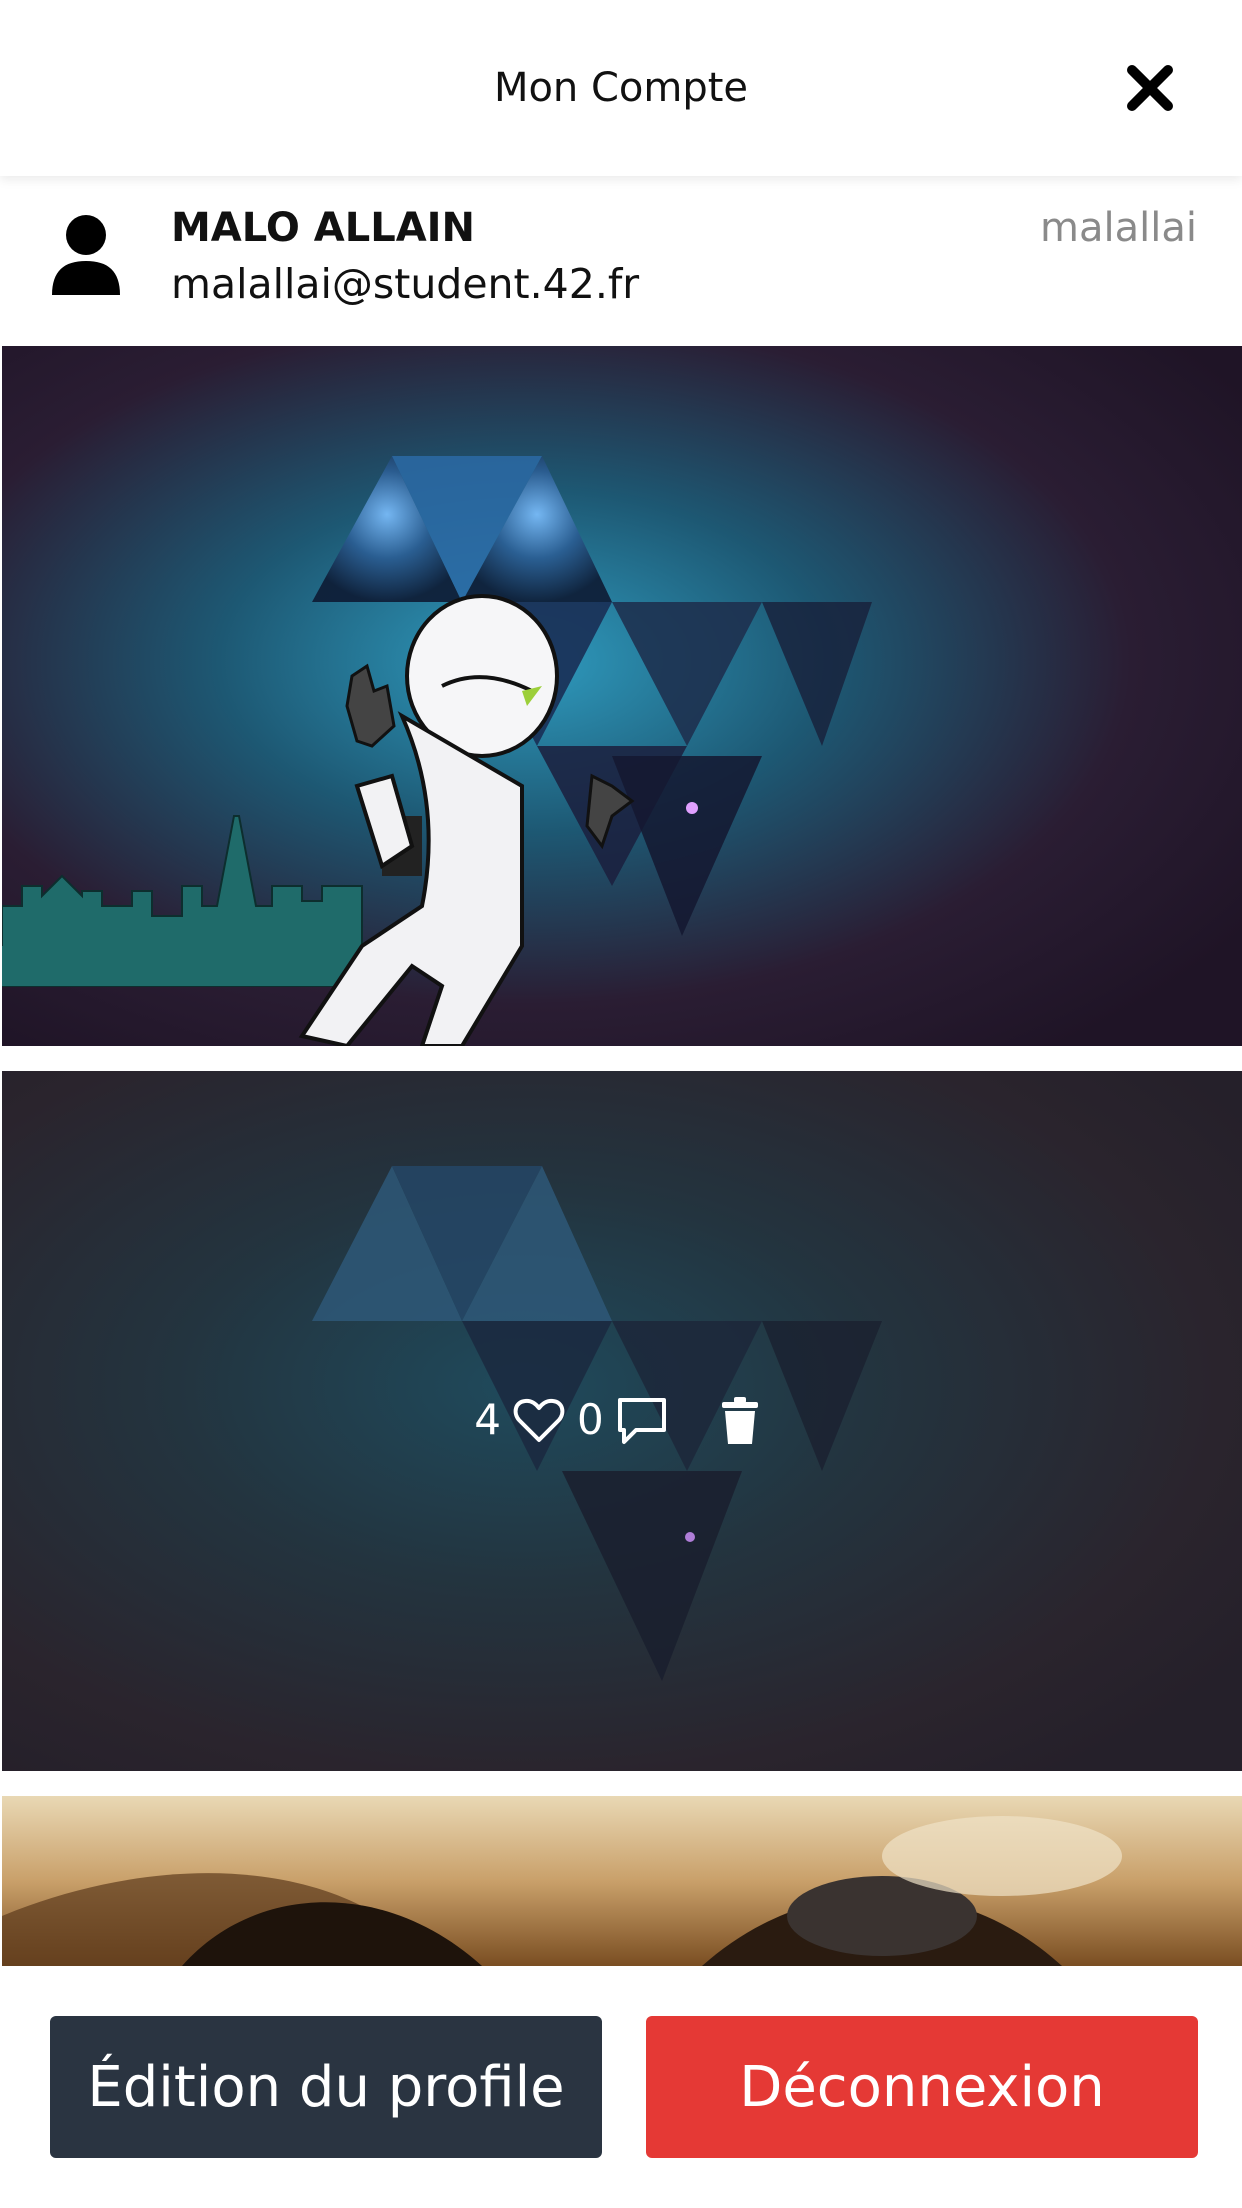  I want to click on header-bar: Mon Compte, so click(621, 88).